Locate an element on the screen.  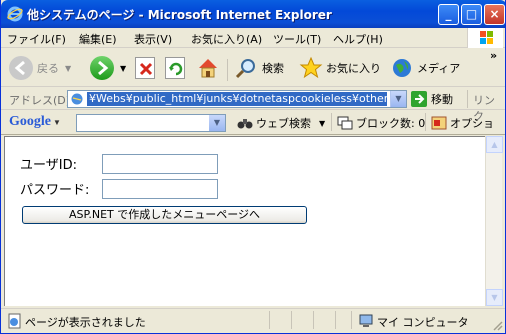
binoculars-icon is located at coordinates (245, 124).